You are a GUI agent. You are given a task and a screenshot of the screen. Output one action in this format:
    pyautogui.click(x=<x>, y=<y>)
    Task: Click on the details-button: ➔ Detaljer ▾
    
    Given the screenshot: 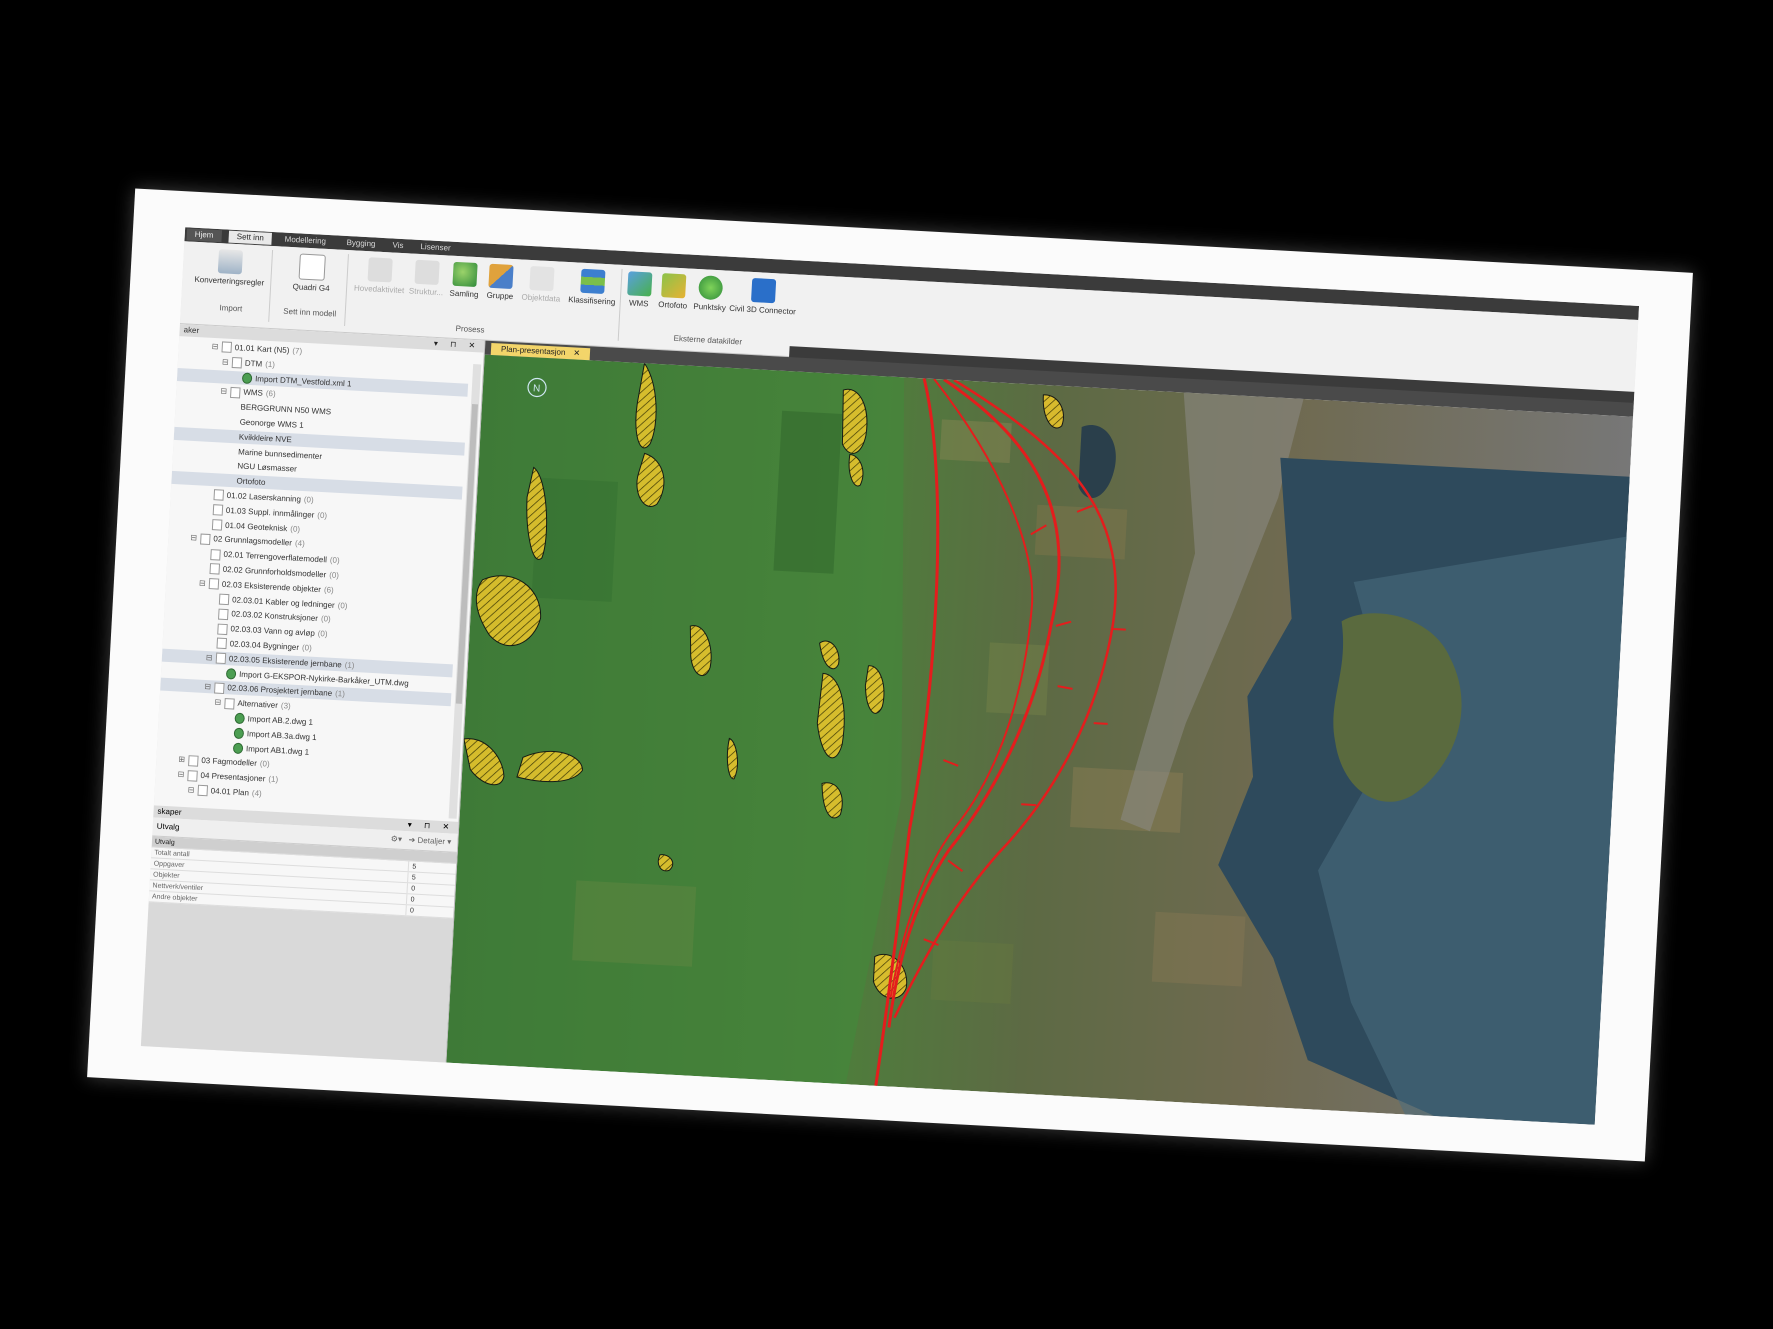 What is the action you would take?
    pyautogui.click(x=429, y=840)
    